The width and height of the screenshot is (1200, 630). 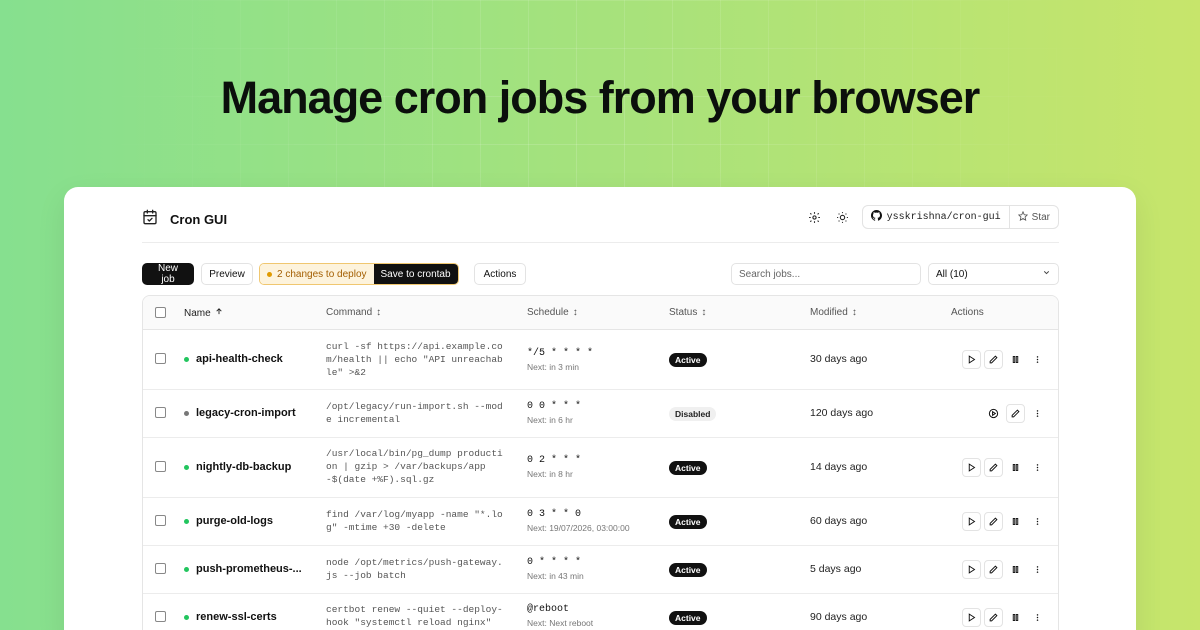 I want to click on job-next-run: Next: 19/07/2026, 03:00:00, so click(x=578, y=528).